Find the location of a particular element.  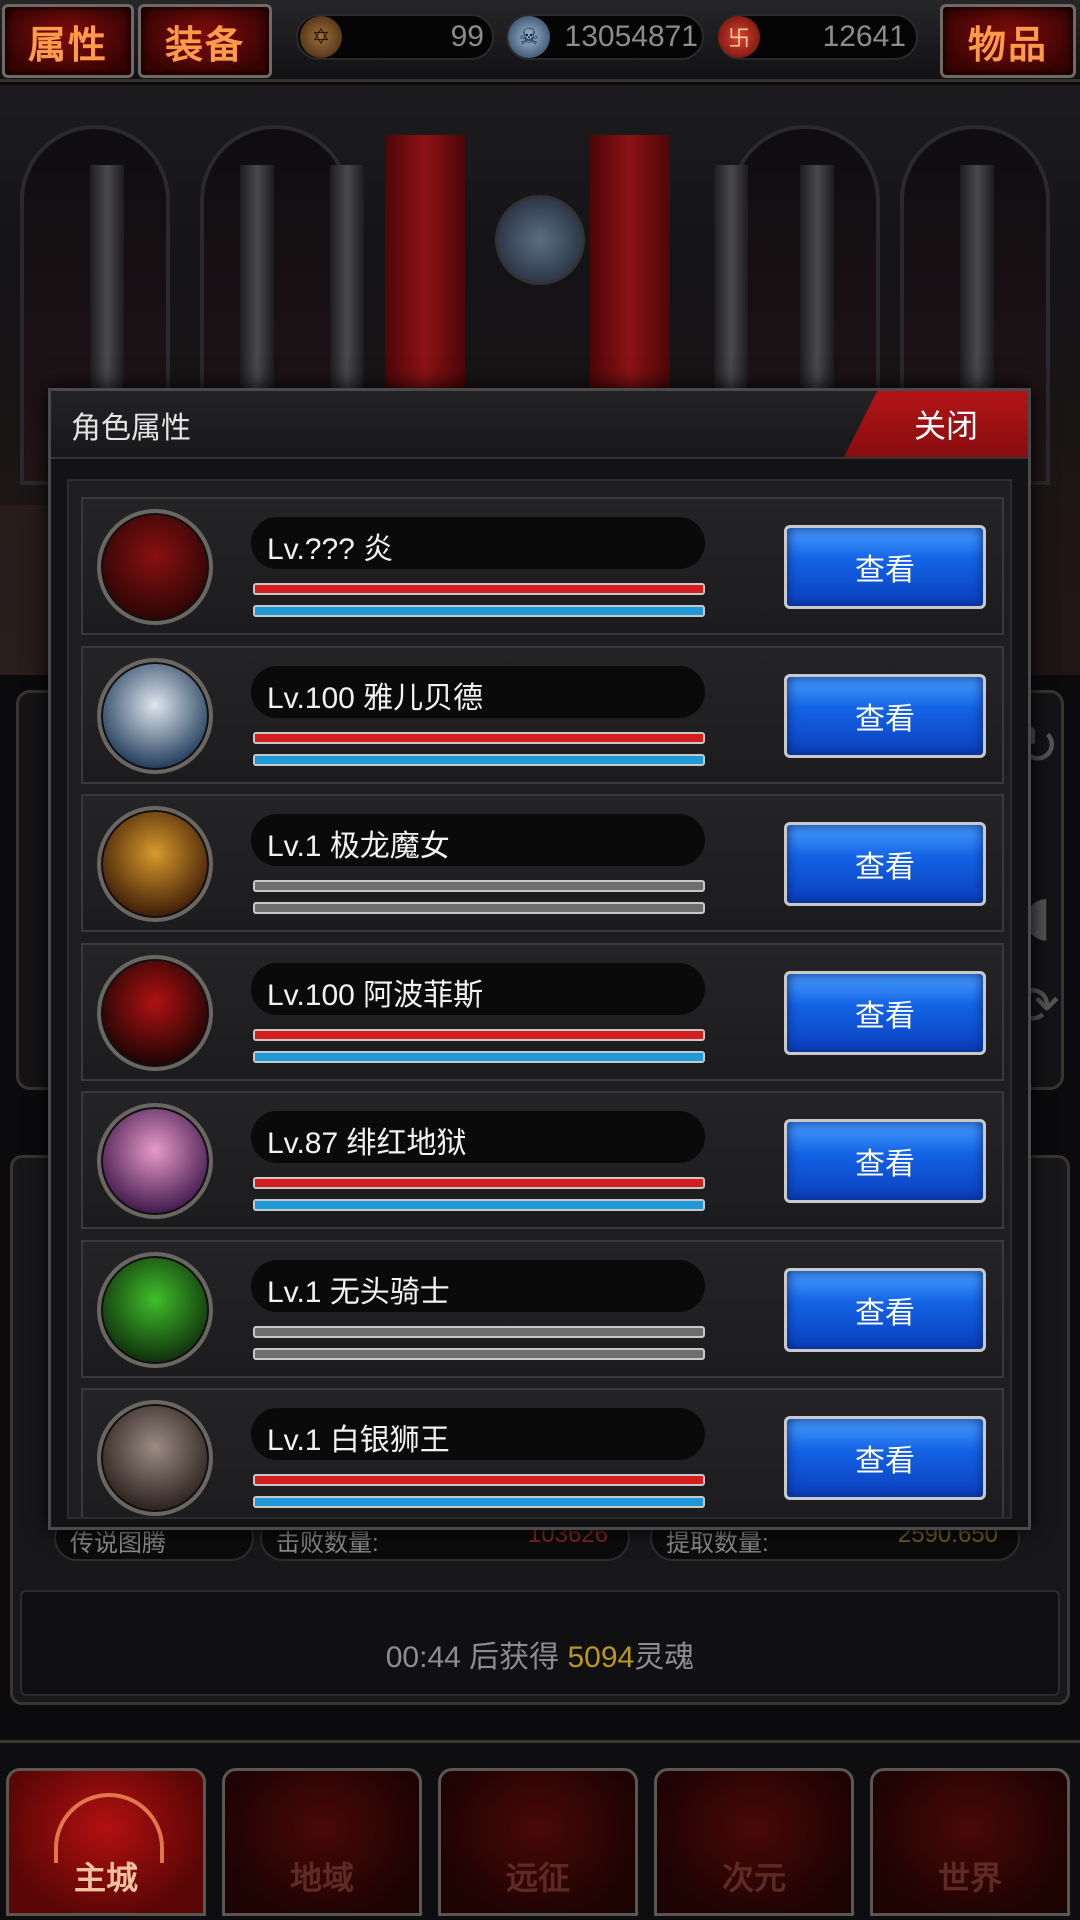

character-name: Lv.100 阿波菲斯 is located at coordinates (478, 988).